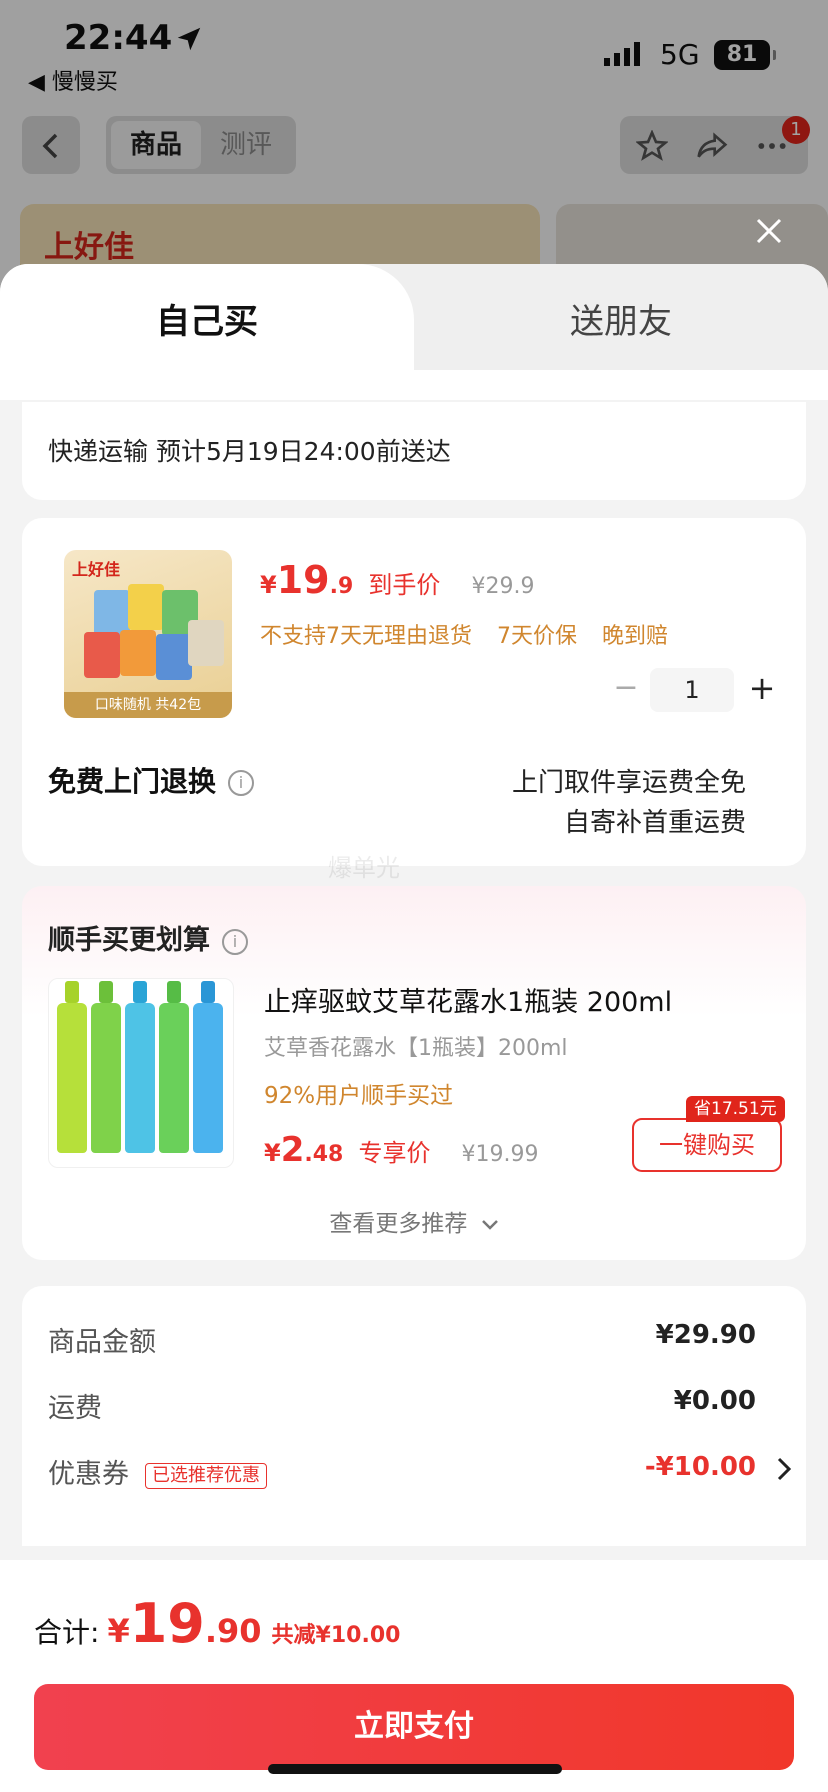  I want to click on upsell-thumbnail, so click(141, 1073).